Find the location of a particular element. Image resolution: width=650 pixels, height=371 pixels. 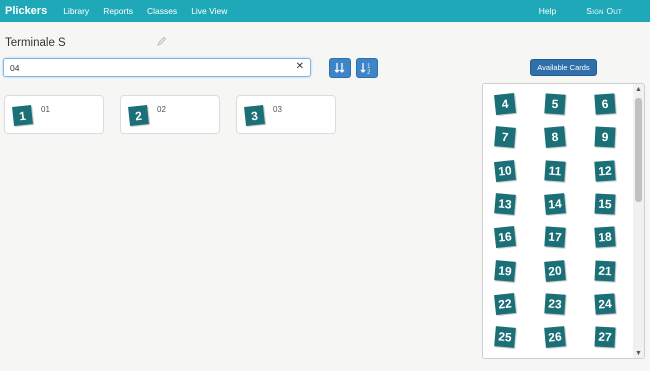

nav-right-group: Help Sign Out is located at coordinates (594, 11).